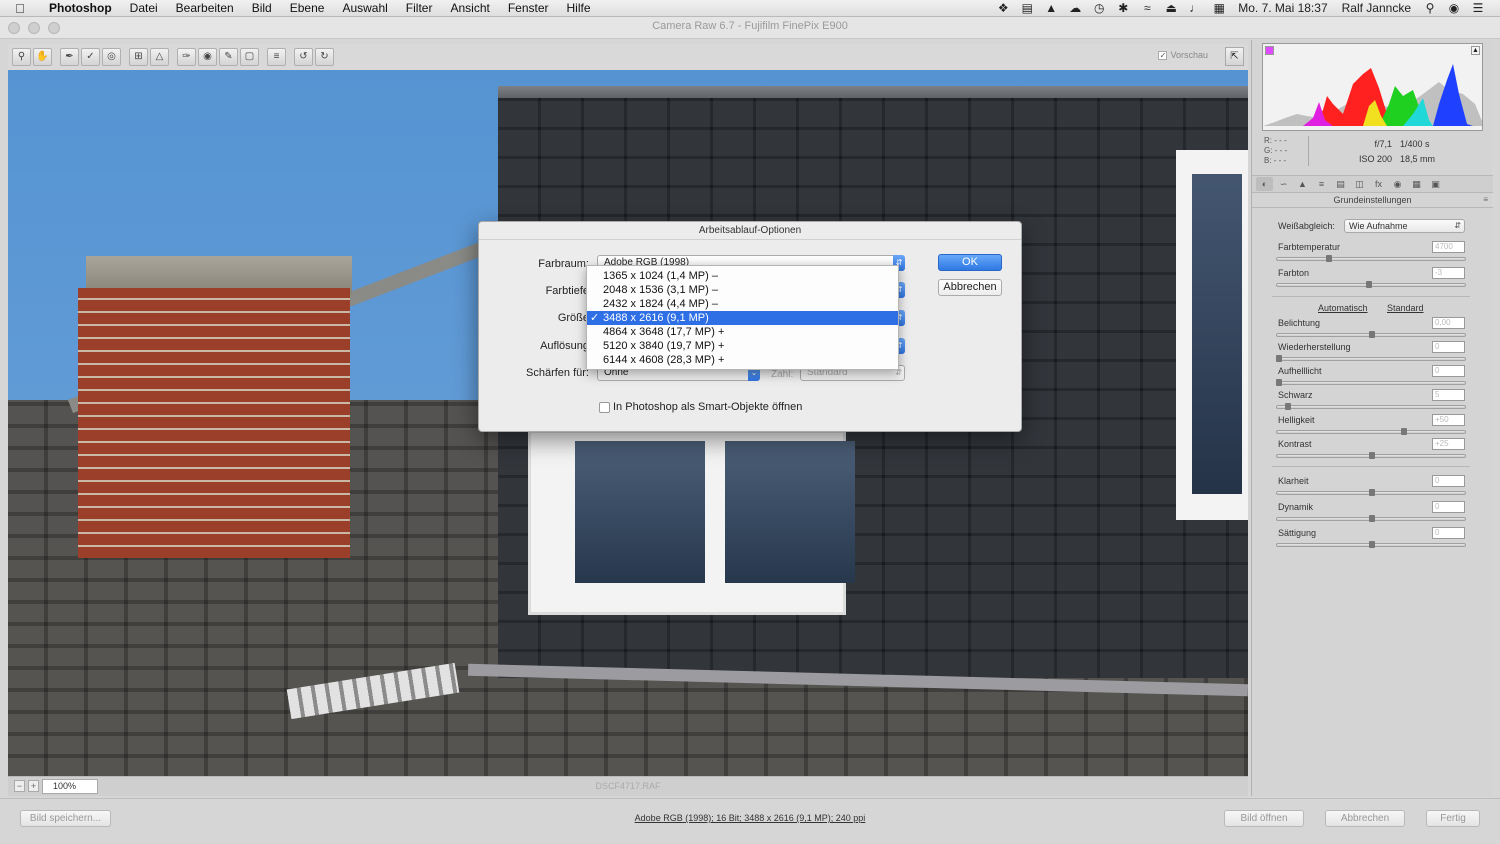  I want to click on brightness-field: +50, so click(1448, 420).